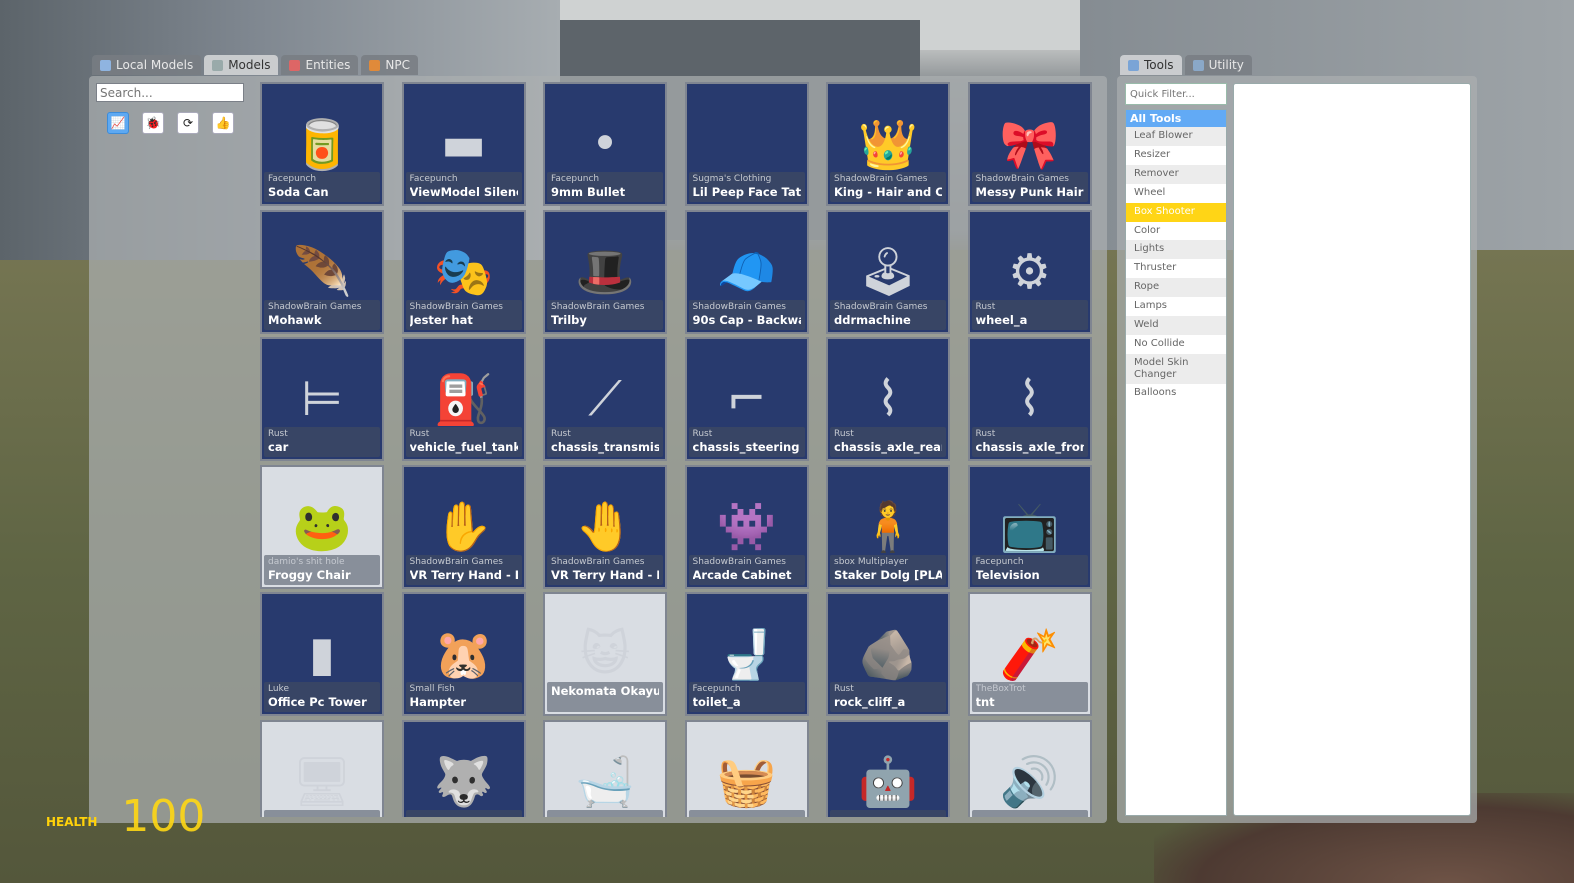 The width and height of the screenshot is (1574, 883). I want to click on model-tile: 🪶 ShadowBrain Games Mohawk, so click(322, 271).